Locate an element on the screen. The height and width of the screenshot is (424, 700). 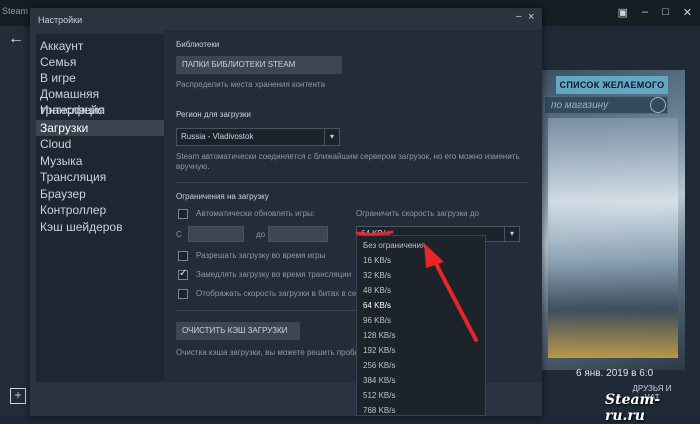
limits-heading: Ограничения на загрузку is located at coordinates (222, 196).